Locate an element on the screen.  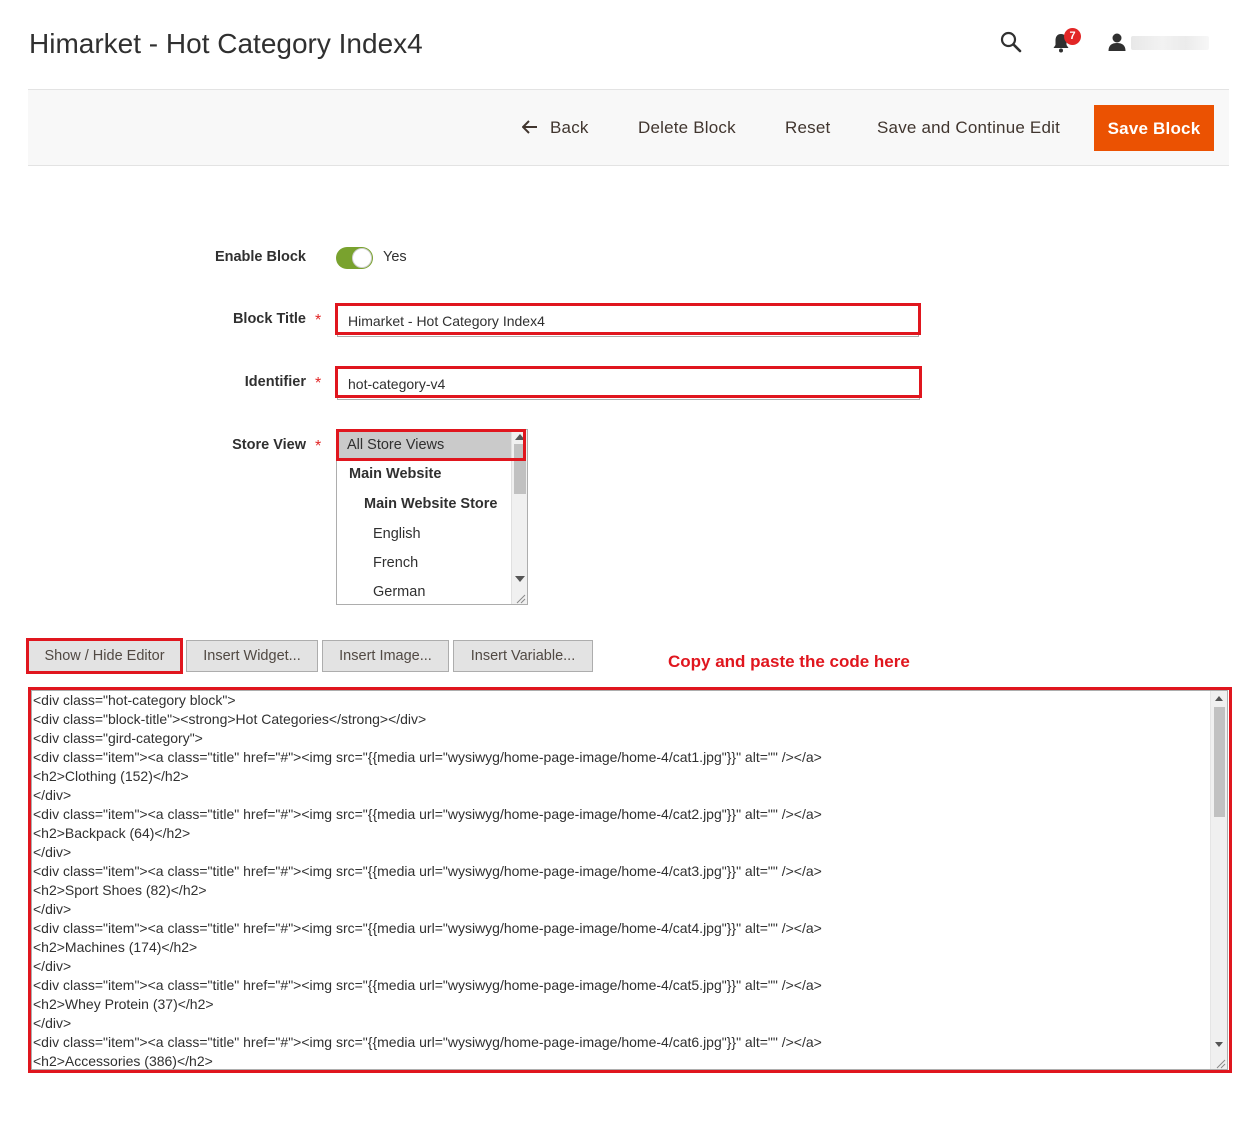
notifications-button: 7 is located at coordinates (1067, 42).